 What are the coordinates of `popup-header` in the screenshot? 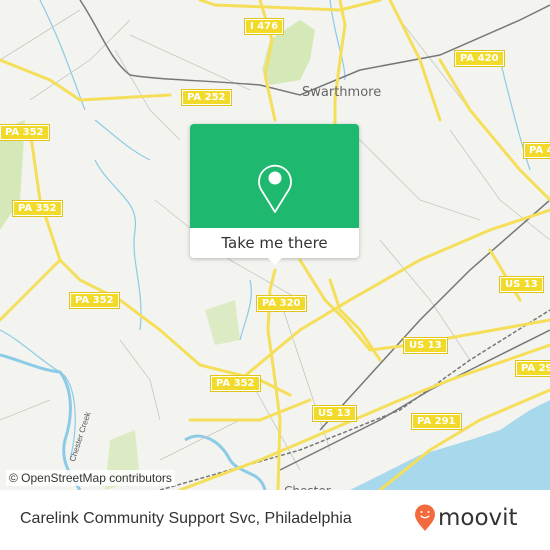 It's located at (274, 176).